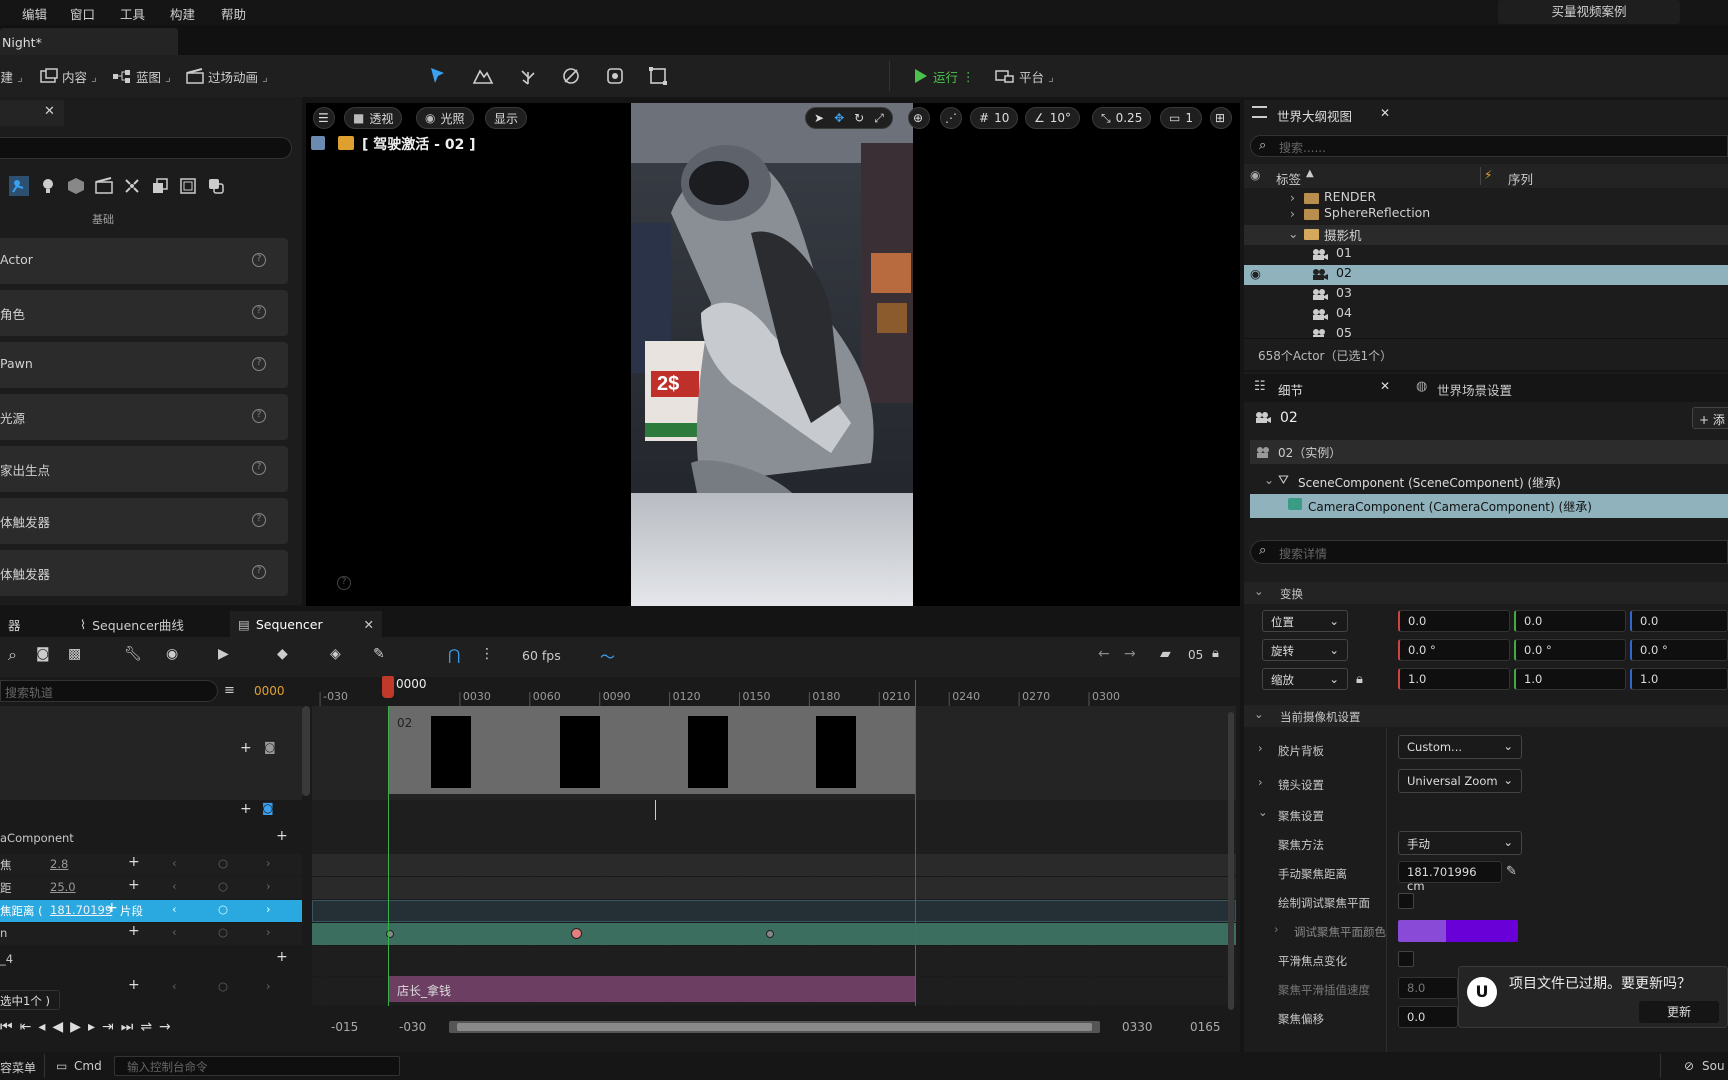 The width and height of the screenshot is (1728, 1080). Describe the element at coordinates (1486, 815) in the screenshot. I see `focus-settings-row: ⌄ 聚焦设置` at that location.